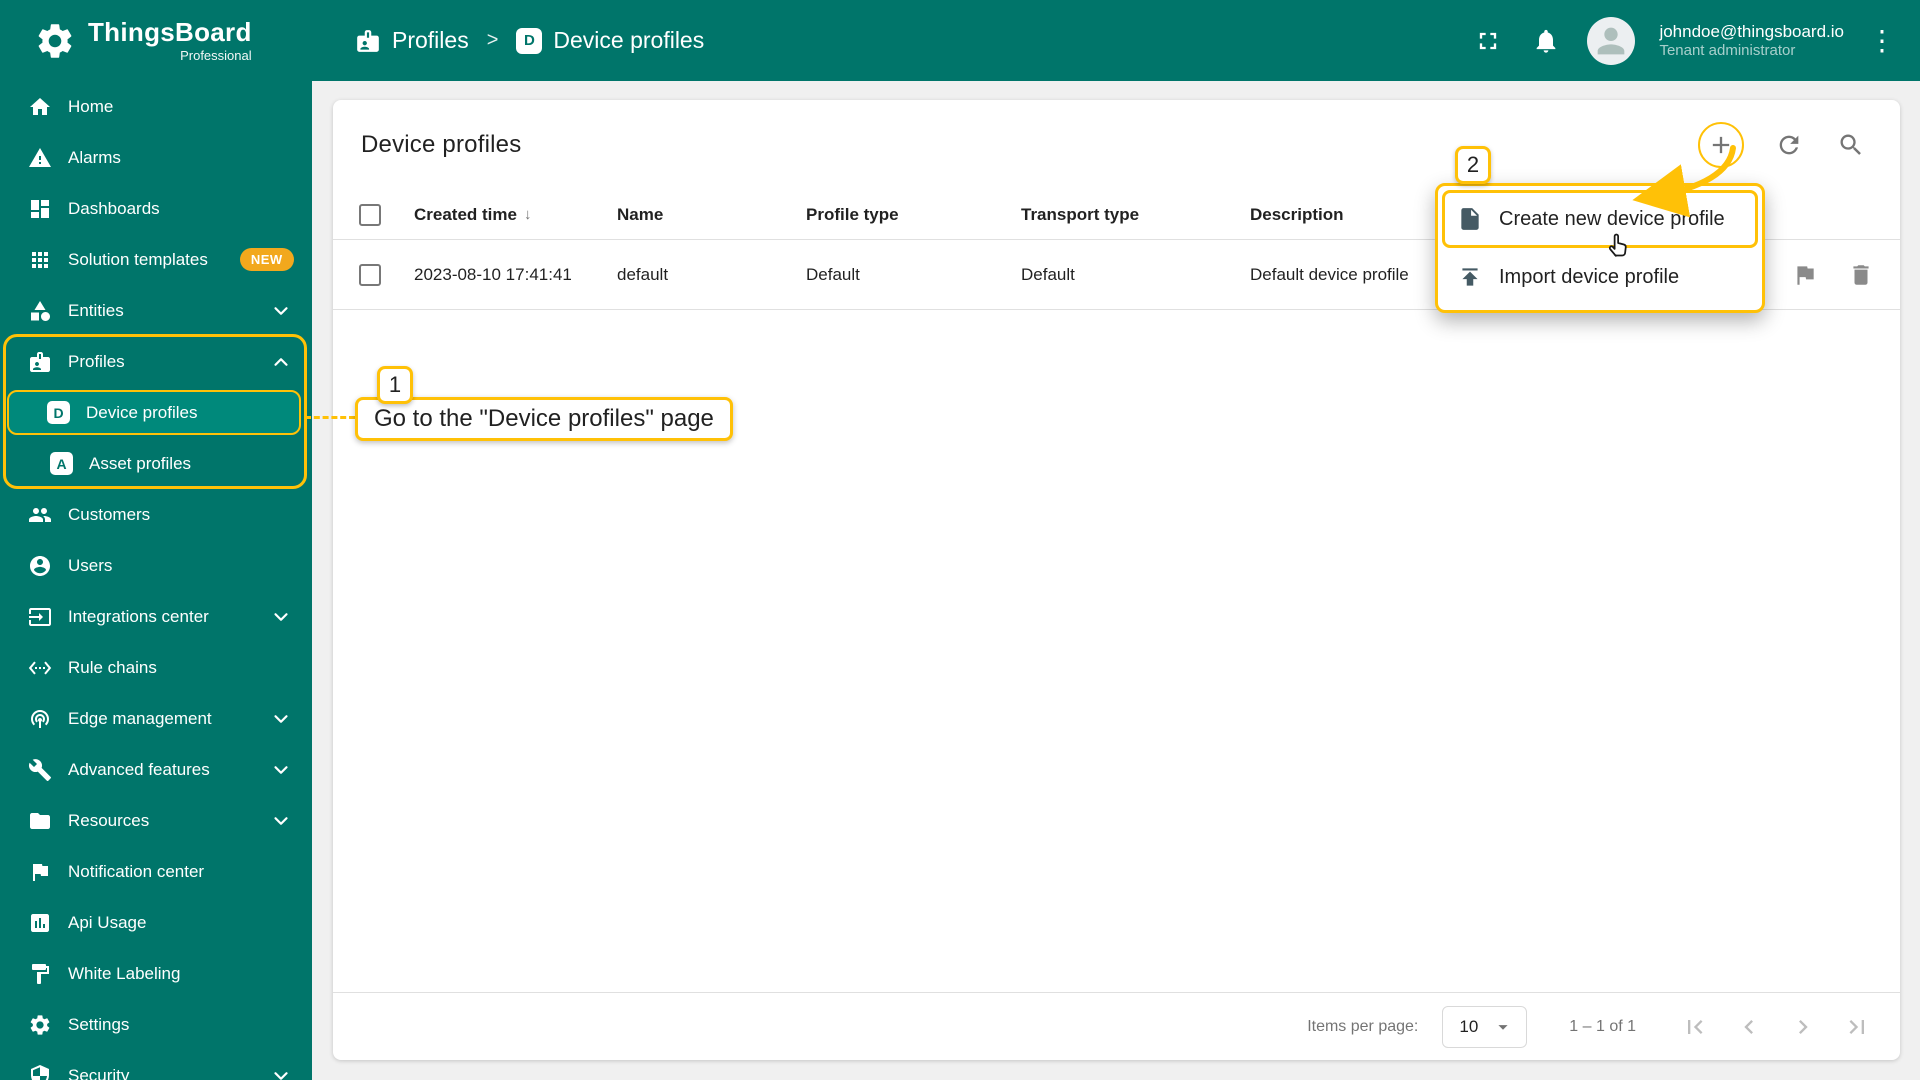  Describe the element at coordinates (1600, 277) in the screenshot. I see `menu-item-import-device-profile: Import device profile` at that location.